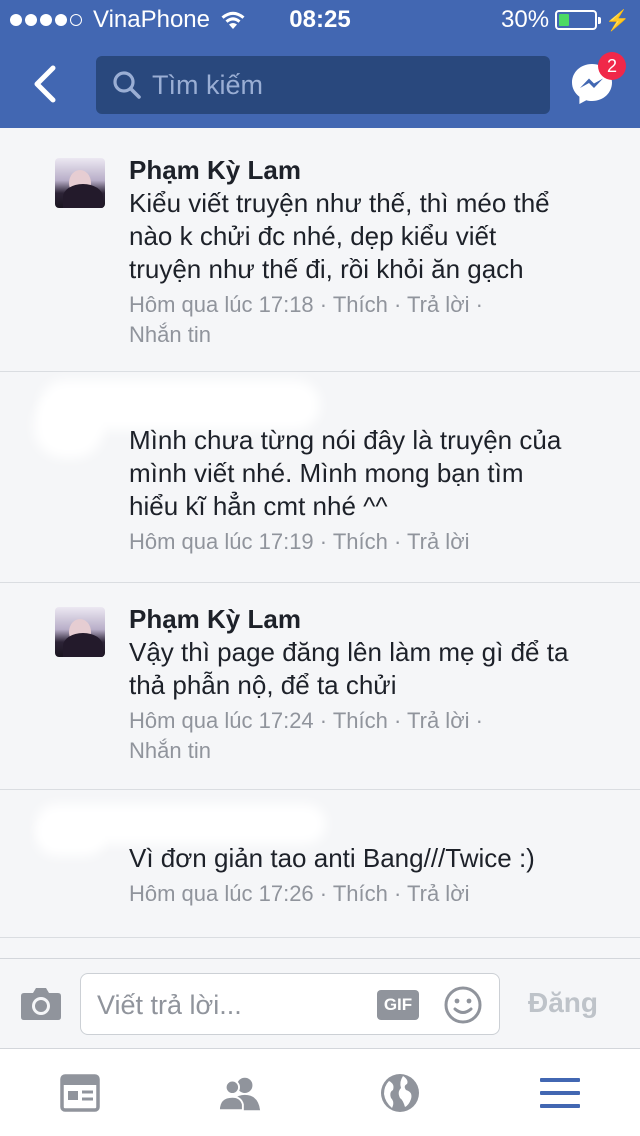  I want to click on chevron-left-icon, so click(45, 84).